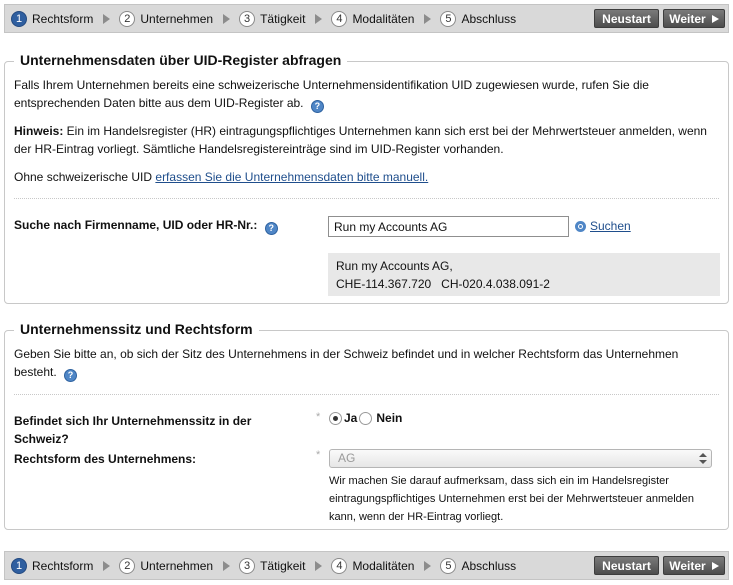  I want to click on legal-form-select: AG, so click(520, 458).